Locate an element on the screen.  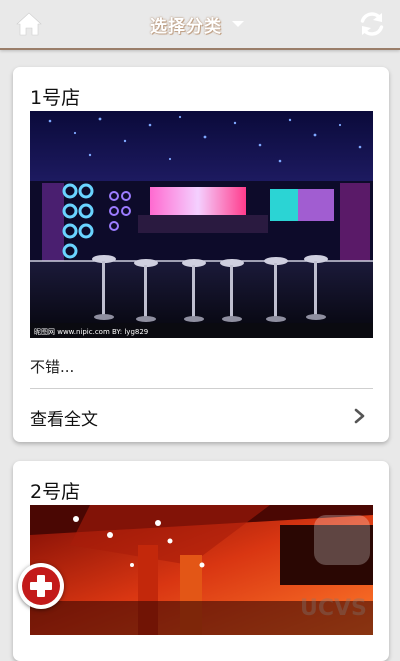
add-button is located at coordinates (41, 586).